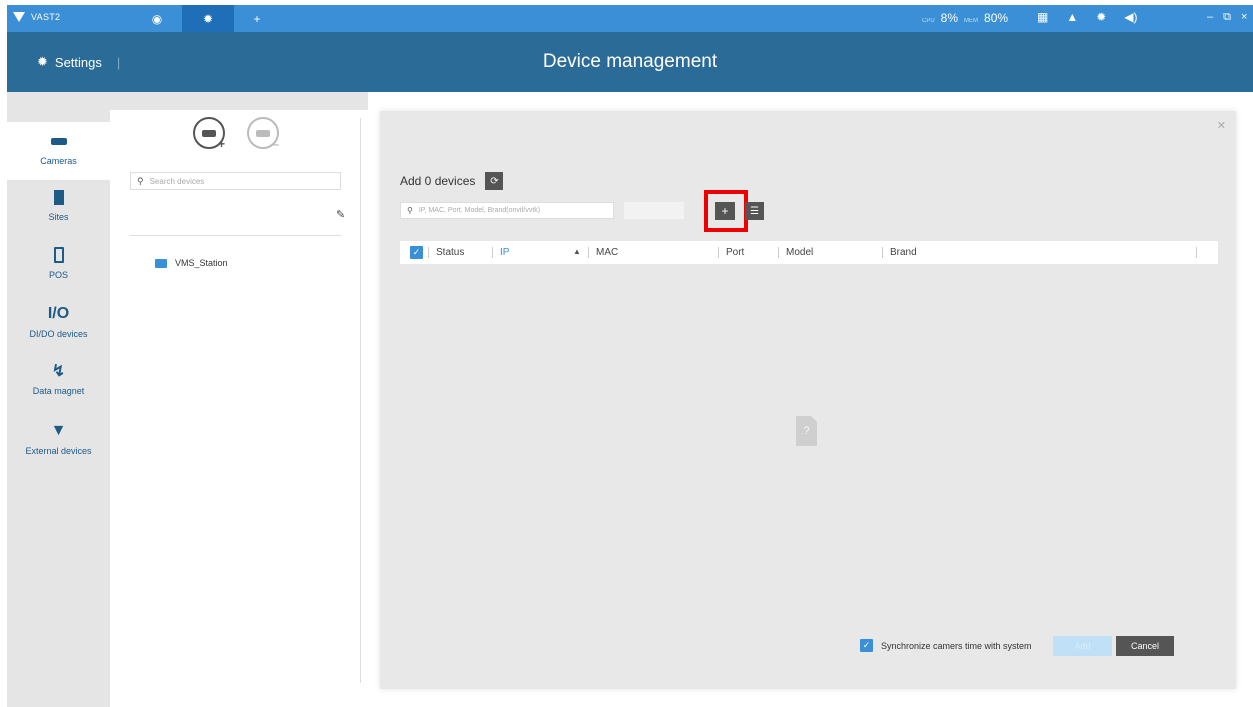  I want to click on column-status-label: Status, so click(450, 252).